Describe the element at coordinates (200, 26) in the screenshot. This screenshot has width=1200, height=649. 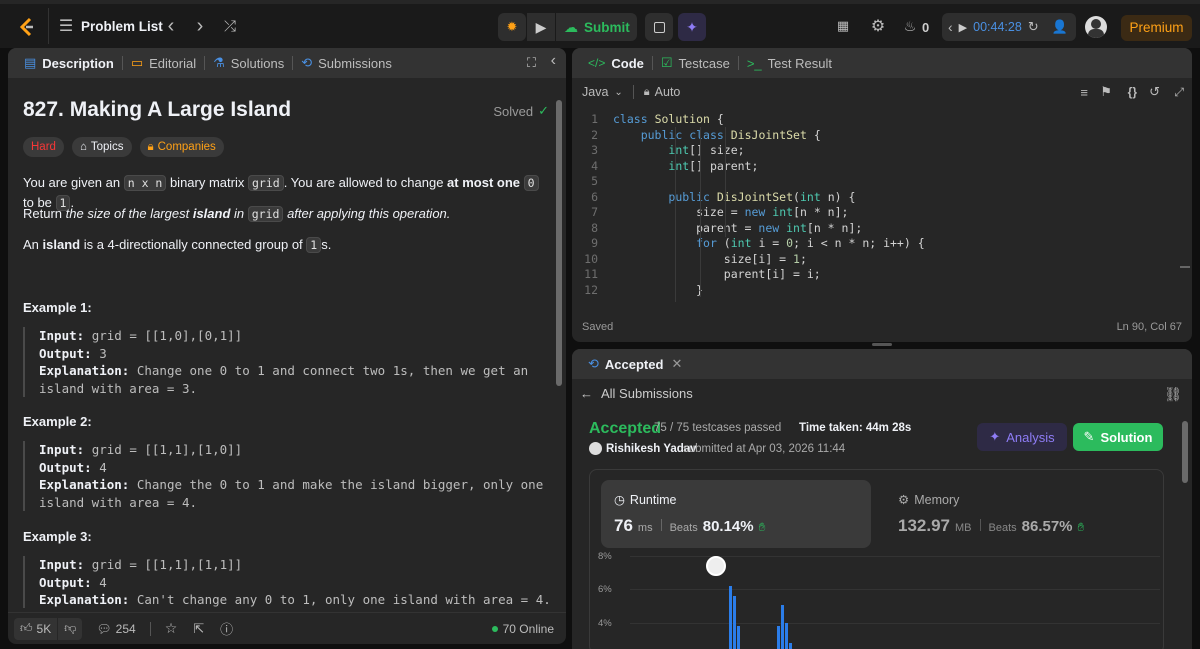
I see `next-problem-icon: ›` at that location.